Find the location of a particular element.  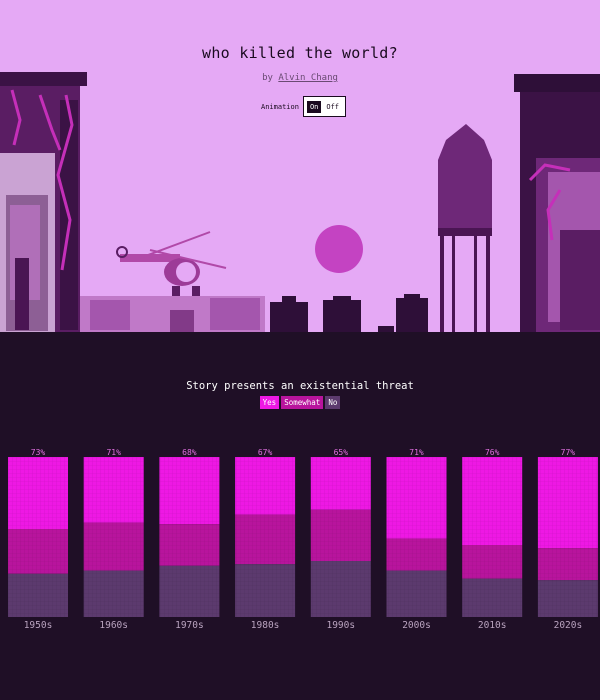

x-tick-1960s: 1960s is located at coordinates (113, 625).